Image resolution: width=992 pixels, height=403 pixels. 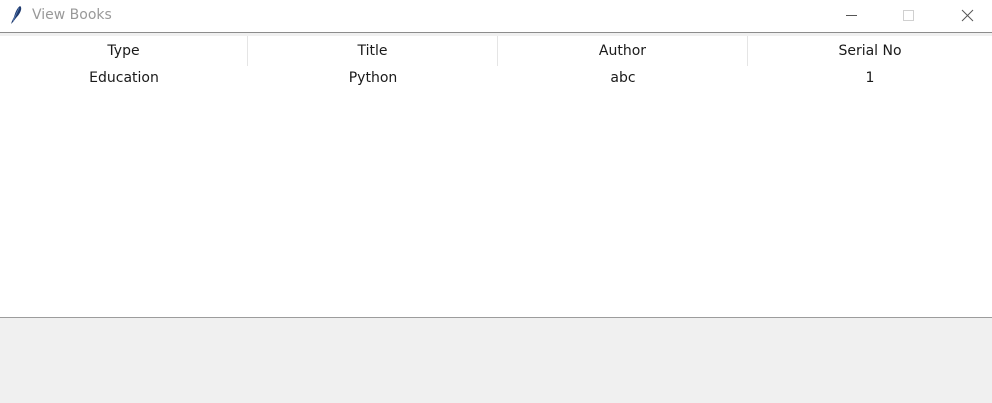 What do you see at coordinates (496, 78) in the screenshot?
I see `table-row: Education Python abc 1` at bounding box center [496, 78].